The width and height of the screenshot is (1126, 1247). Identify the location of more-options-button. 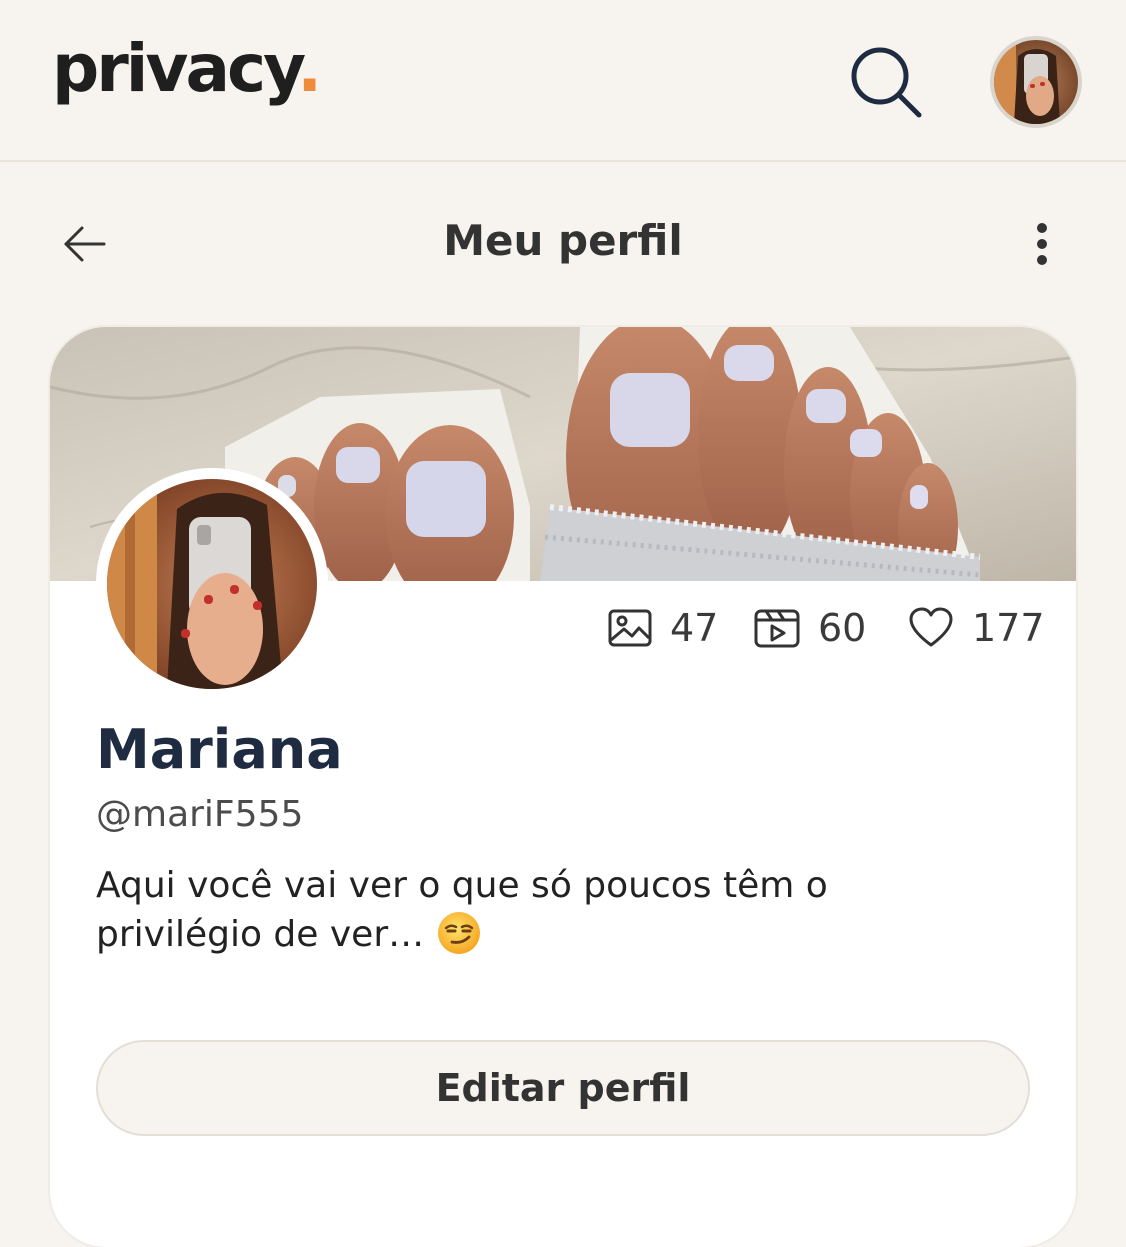
(1042, 244).